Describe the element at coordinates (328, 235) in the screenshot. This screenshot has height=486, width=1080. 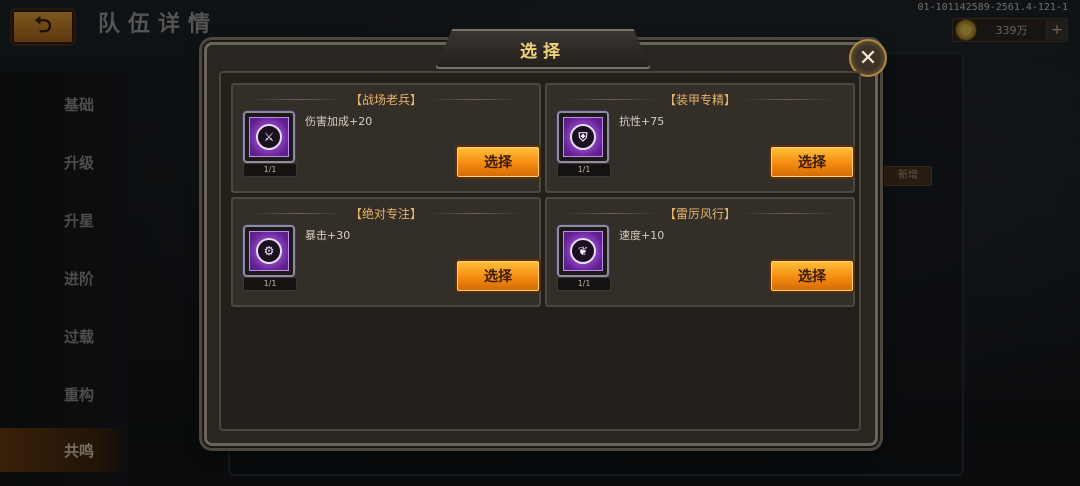
I see `skill-effect: 暴击+30` at that location.